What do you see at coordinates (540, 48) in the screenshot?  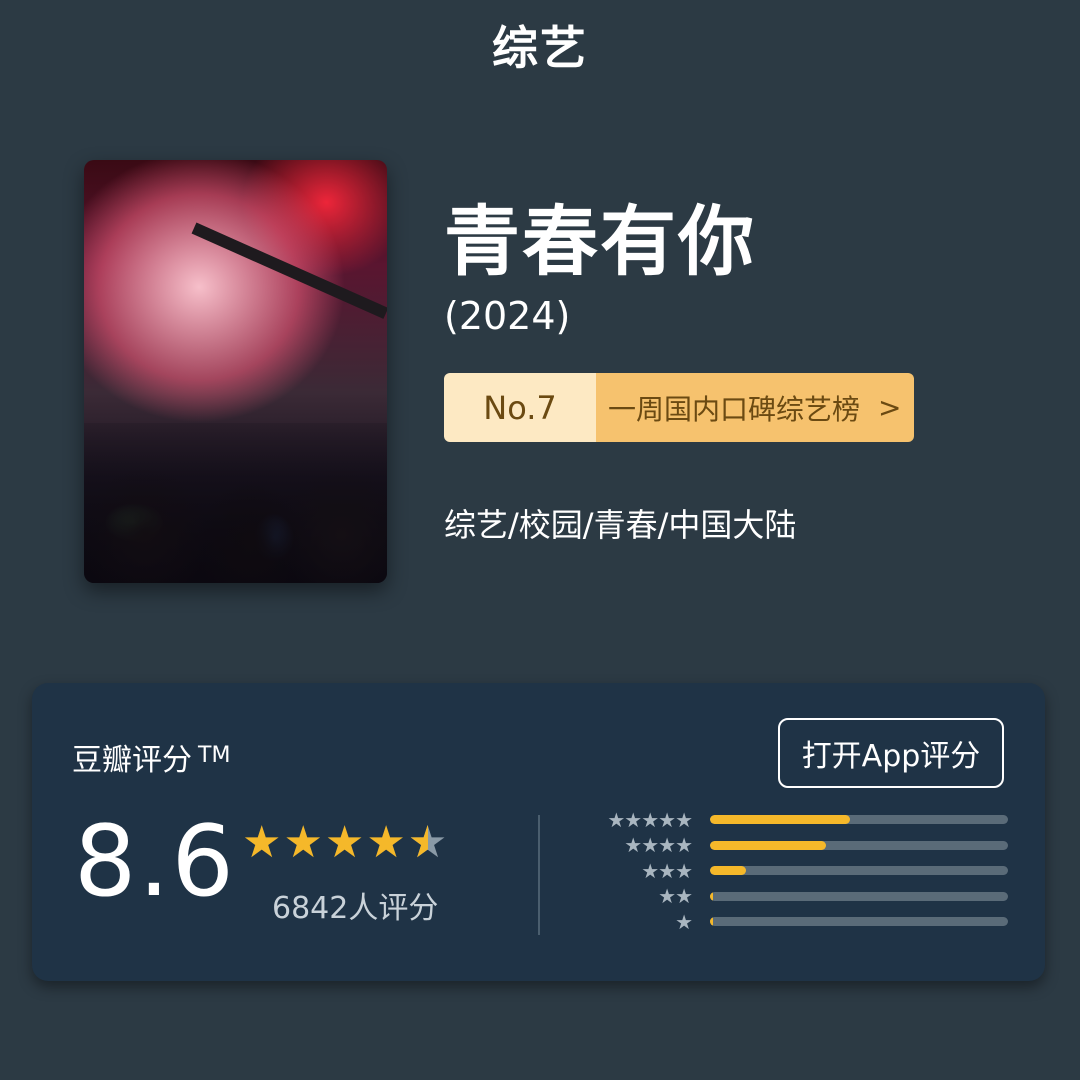 I see `page-title: 综艺` at bounding box center [540, 48].